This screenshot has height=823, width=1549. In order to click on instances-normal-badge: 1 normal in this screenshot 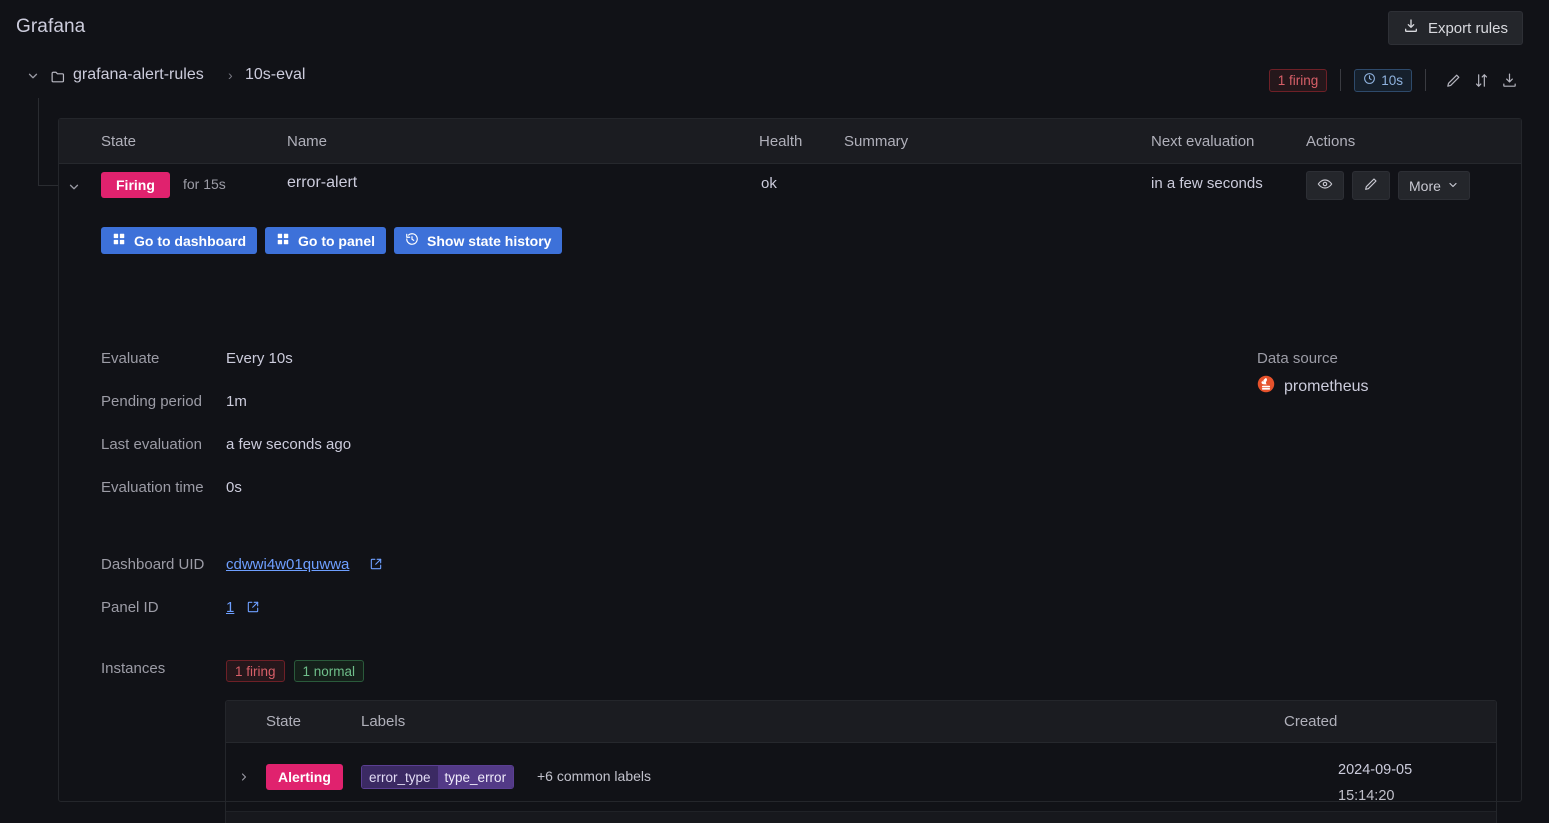, I will do `click(329, 671)`.